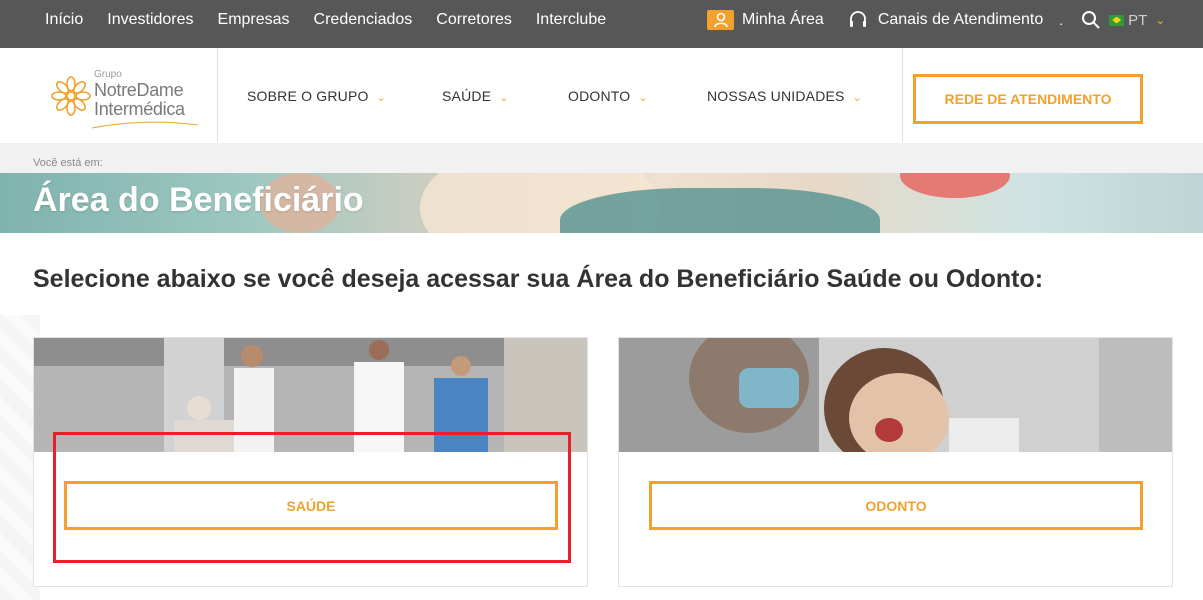 The width and height of the screenshot is (1203, 600). What do you see at coordinates (474, 20) in the screenshot?
I see `top-link-corretores: Corretores` at bounding box center [474, 20].